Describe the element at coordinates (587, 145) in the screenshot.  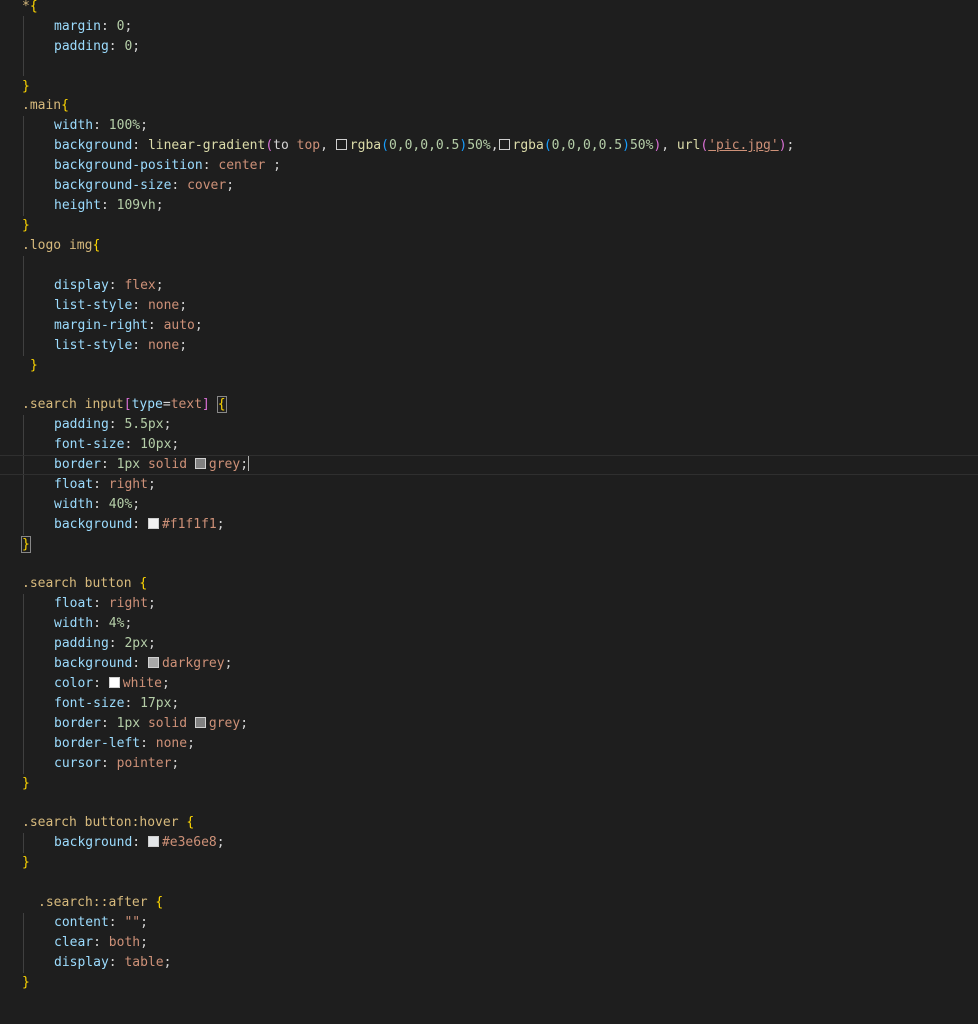
I see `code-token: 0,0,0,0.5` at that location.